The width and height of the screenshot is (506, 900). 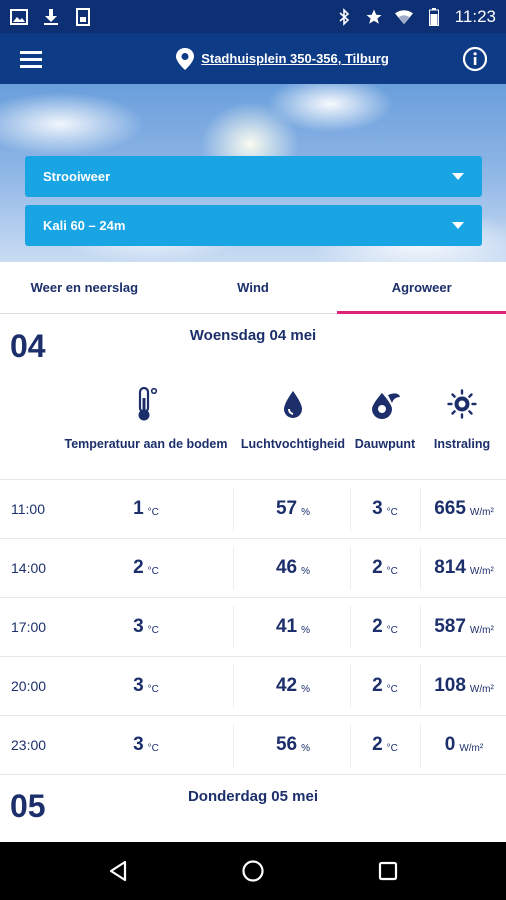 I want to click on tab-agroweather-label: Agroweer, so click(x=421, y=287).